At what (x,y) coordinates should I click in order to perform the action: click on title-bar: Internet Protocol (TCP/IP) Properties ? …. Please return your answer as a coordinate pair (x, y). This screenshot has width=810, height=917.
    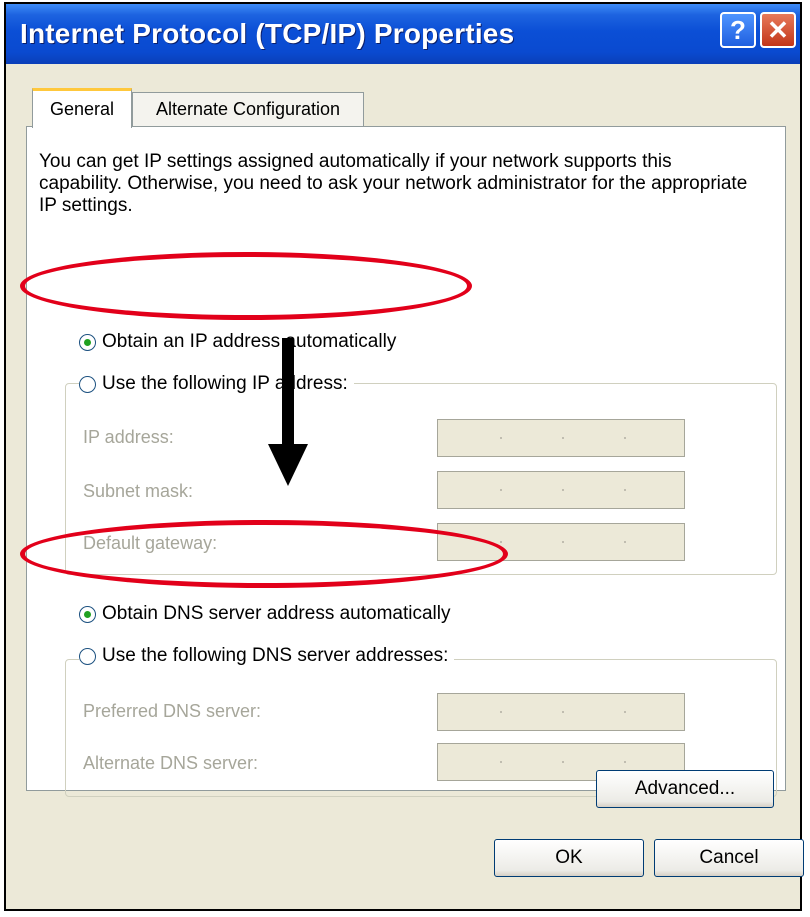
    Looking at the image, I should click on (403, 34).